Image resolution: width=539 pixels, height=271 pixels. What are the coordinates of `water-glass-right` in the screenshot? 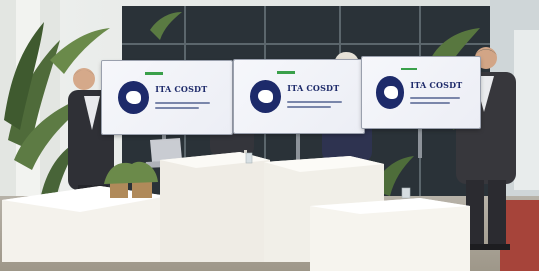 It's located at (406, 193).